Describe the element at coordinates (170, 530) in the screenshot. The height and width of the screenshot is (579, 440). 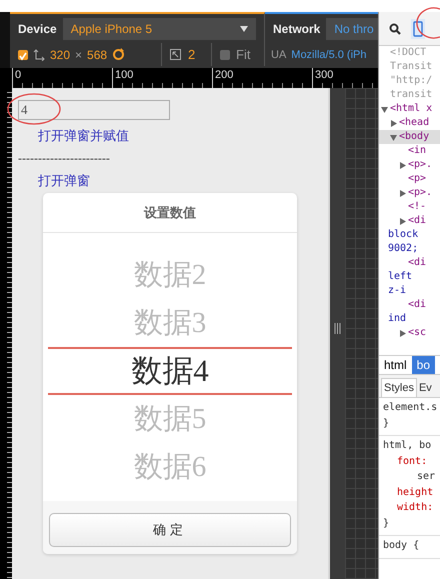
I see `confirm-button: 确定` at that location.